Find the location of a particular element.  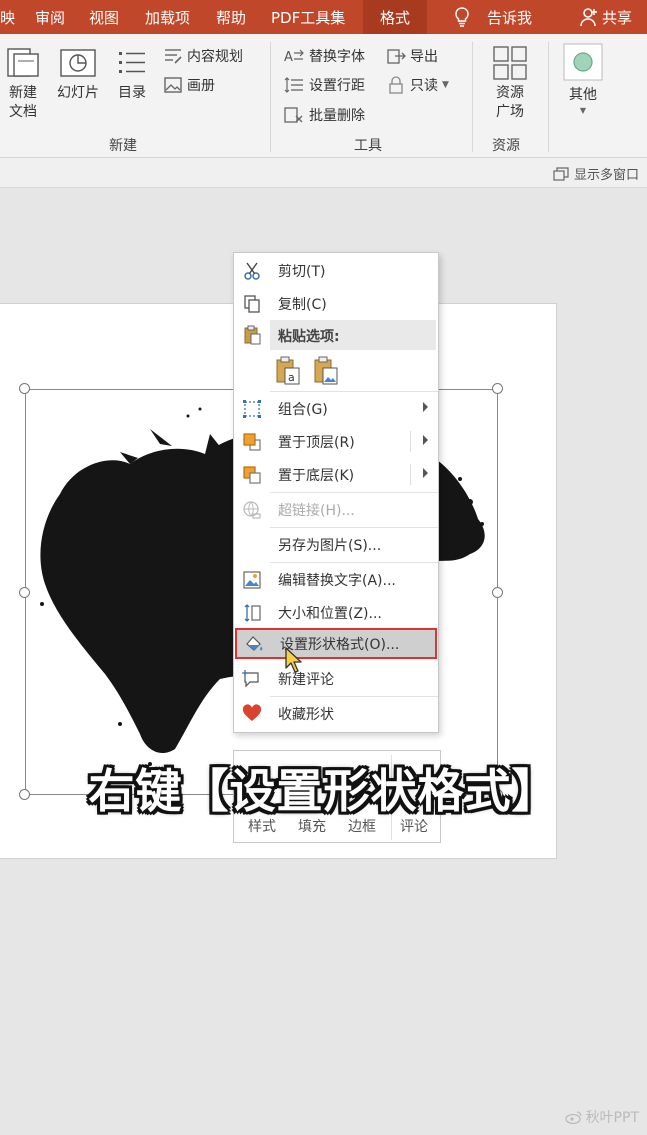

watermark-text: 秋叶PPT is located at coordinates (612, 1118).